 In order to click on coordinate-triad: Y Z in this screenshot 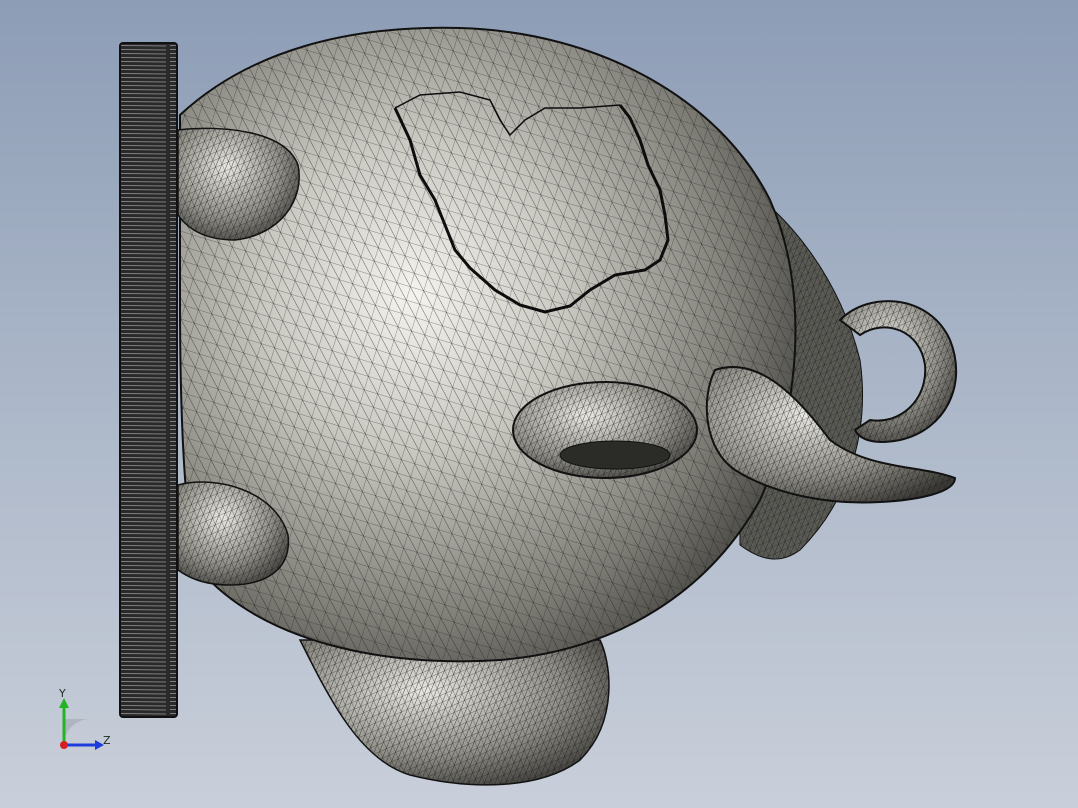, I will do `click(84, 718)`.